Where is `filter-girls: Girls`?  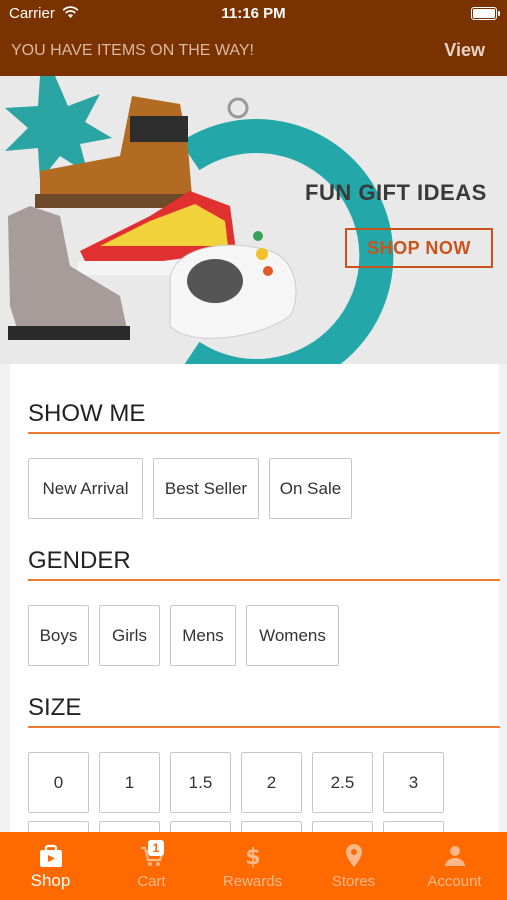 filter-girls: Girls is located at coordinates (129, 635).